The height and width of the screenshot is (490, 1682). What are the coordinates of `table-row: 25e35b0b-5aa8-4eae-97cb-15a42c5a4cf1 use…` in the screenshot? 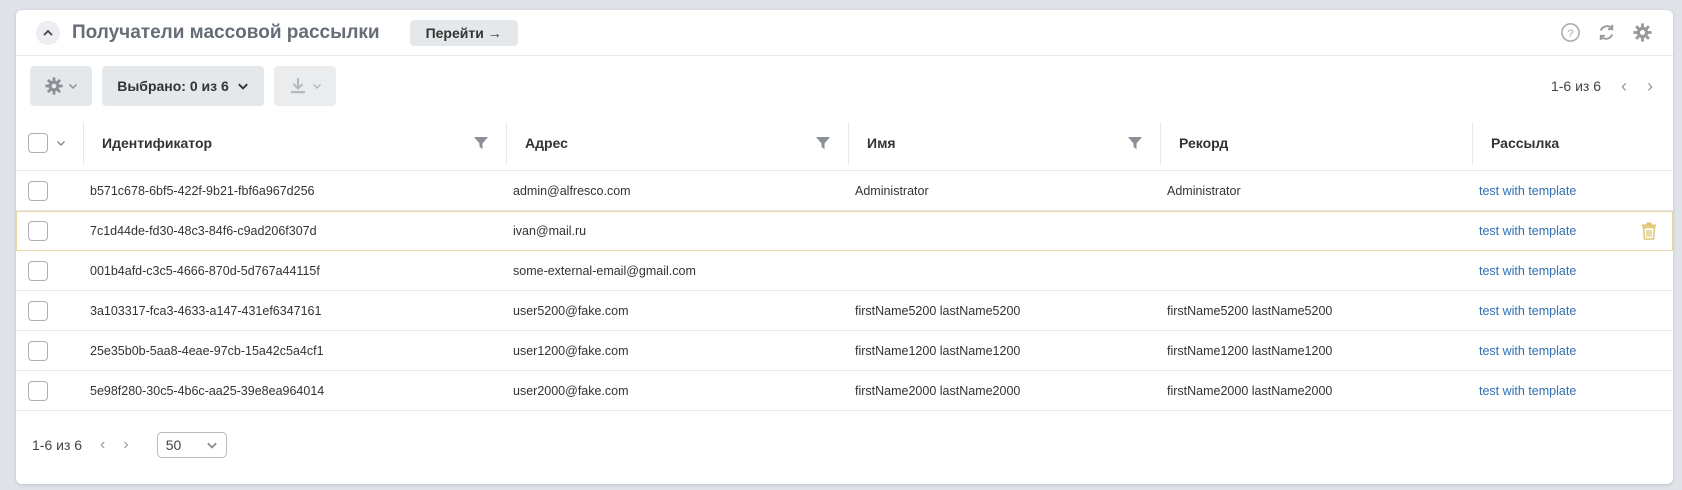 It's located at (844, 350).